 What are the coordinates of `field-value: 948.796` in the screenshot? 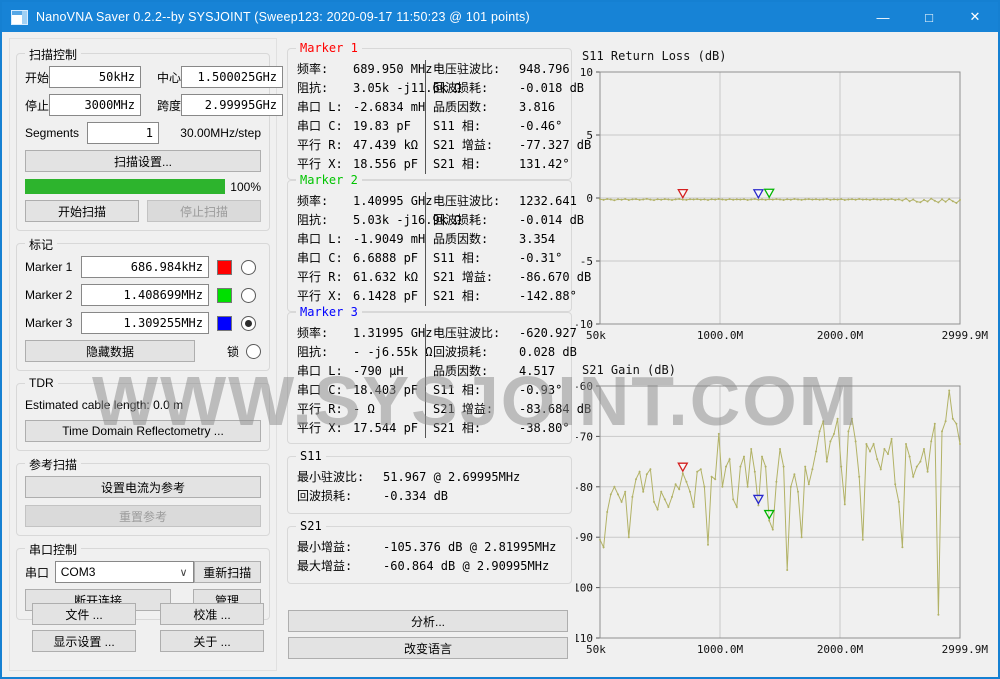 It's located at (544, 69).